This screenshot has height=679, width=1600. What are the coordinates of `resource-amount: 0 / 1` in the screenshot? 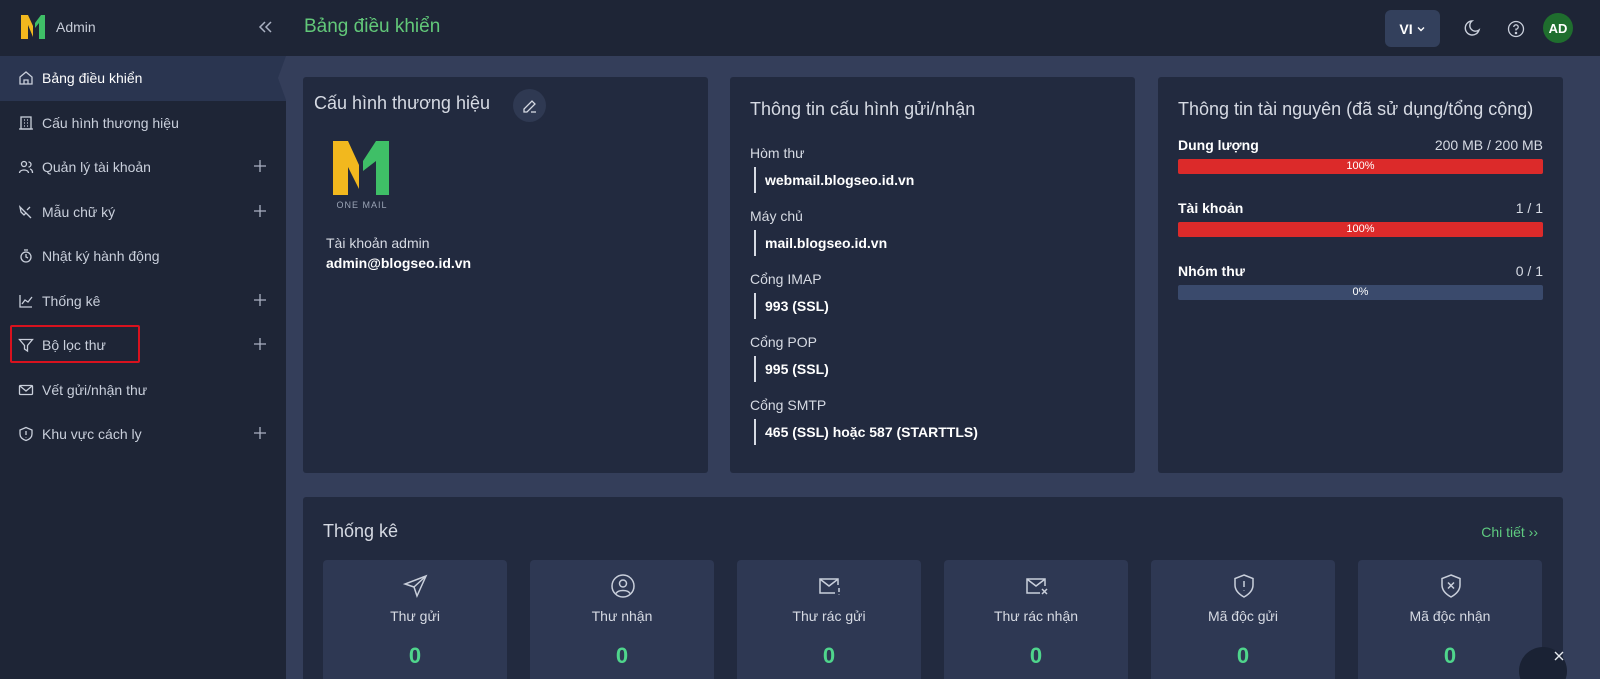 It's located at (1529, 271).